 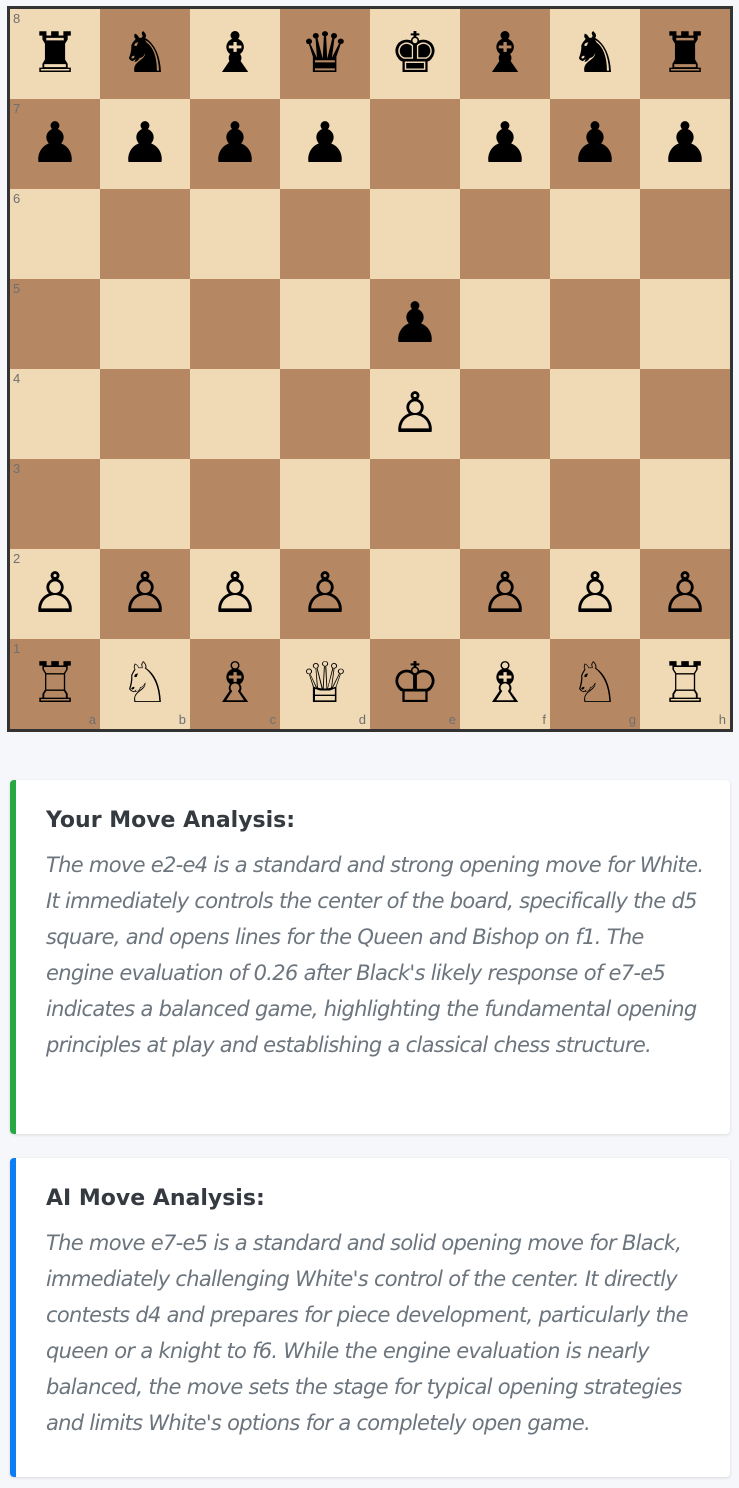 What do you see at coordinates (685, 414) in the screenshot?
I see `square-h4` at bounding box center [685, 414].